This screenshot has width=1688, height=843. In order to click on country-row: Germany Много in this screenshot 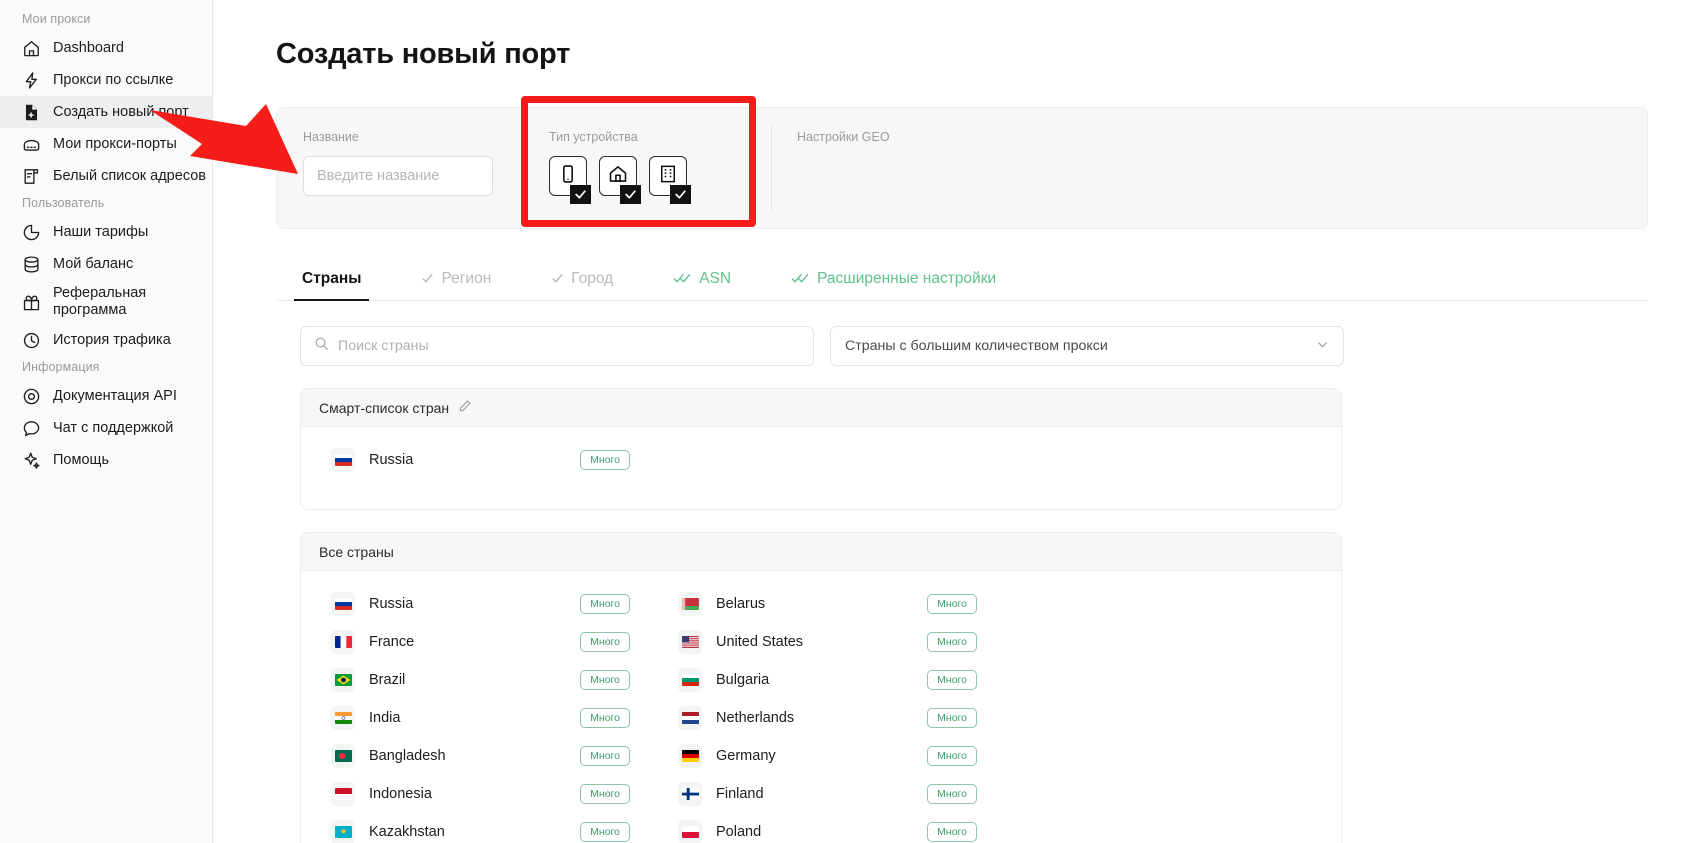, I will do `click(821, 756)`.